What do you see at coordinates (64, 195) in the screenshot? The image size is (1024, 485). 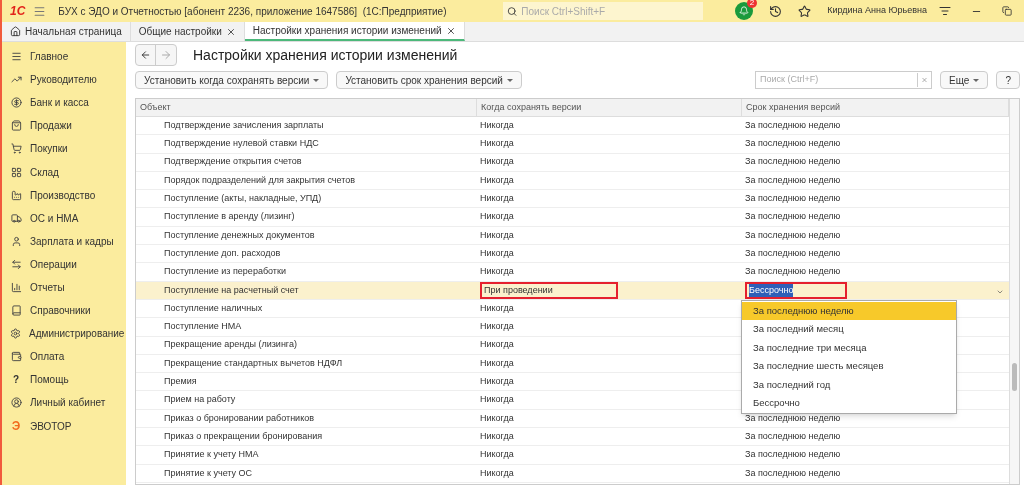 I see `sidebar-item: Производство` at bounding box center [64, 195].